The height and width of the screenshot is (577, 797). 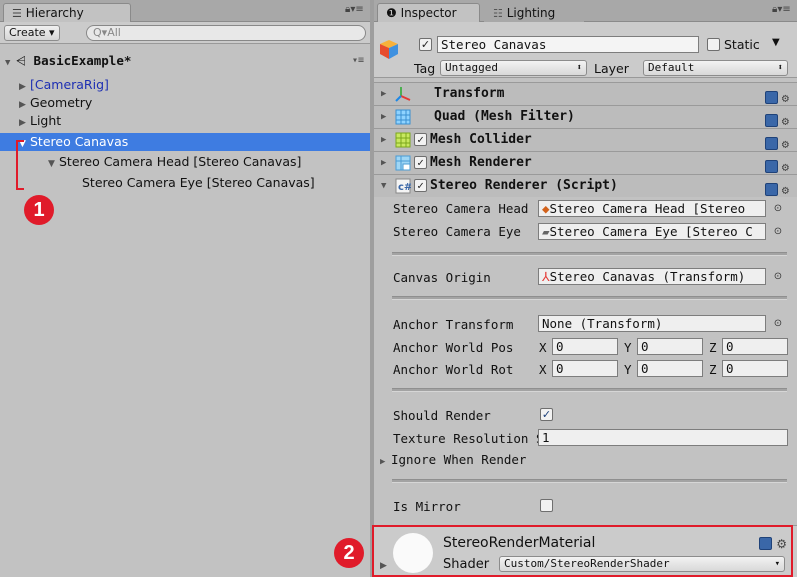 What do you see at coordinates (776, 42) in the screenshot?
I see `static-dropdown-icon: ▼` at bounding box center [776, 42].